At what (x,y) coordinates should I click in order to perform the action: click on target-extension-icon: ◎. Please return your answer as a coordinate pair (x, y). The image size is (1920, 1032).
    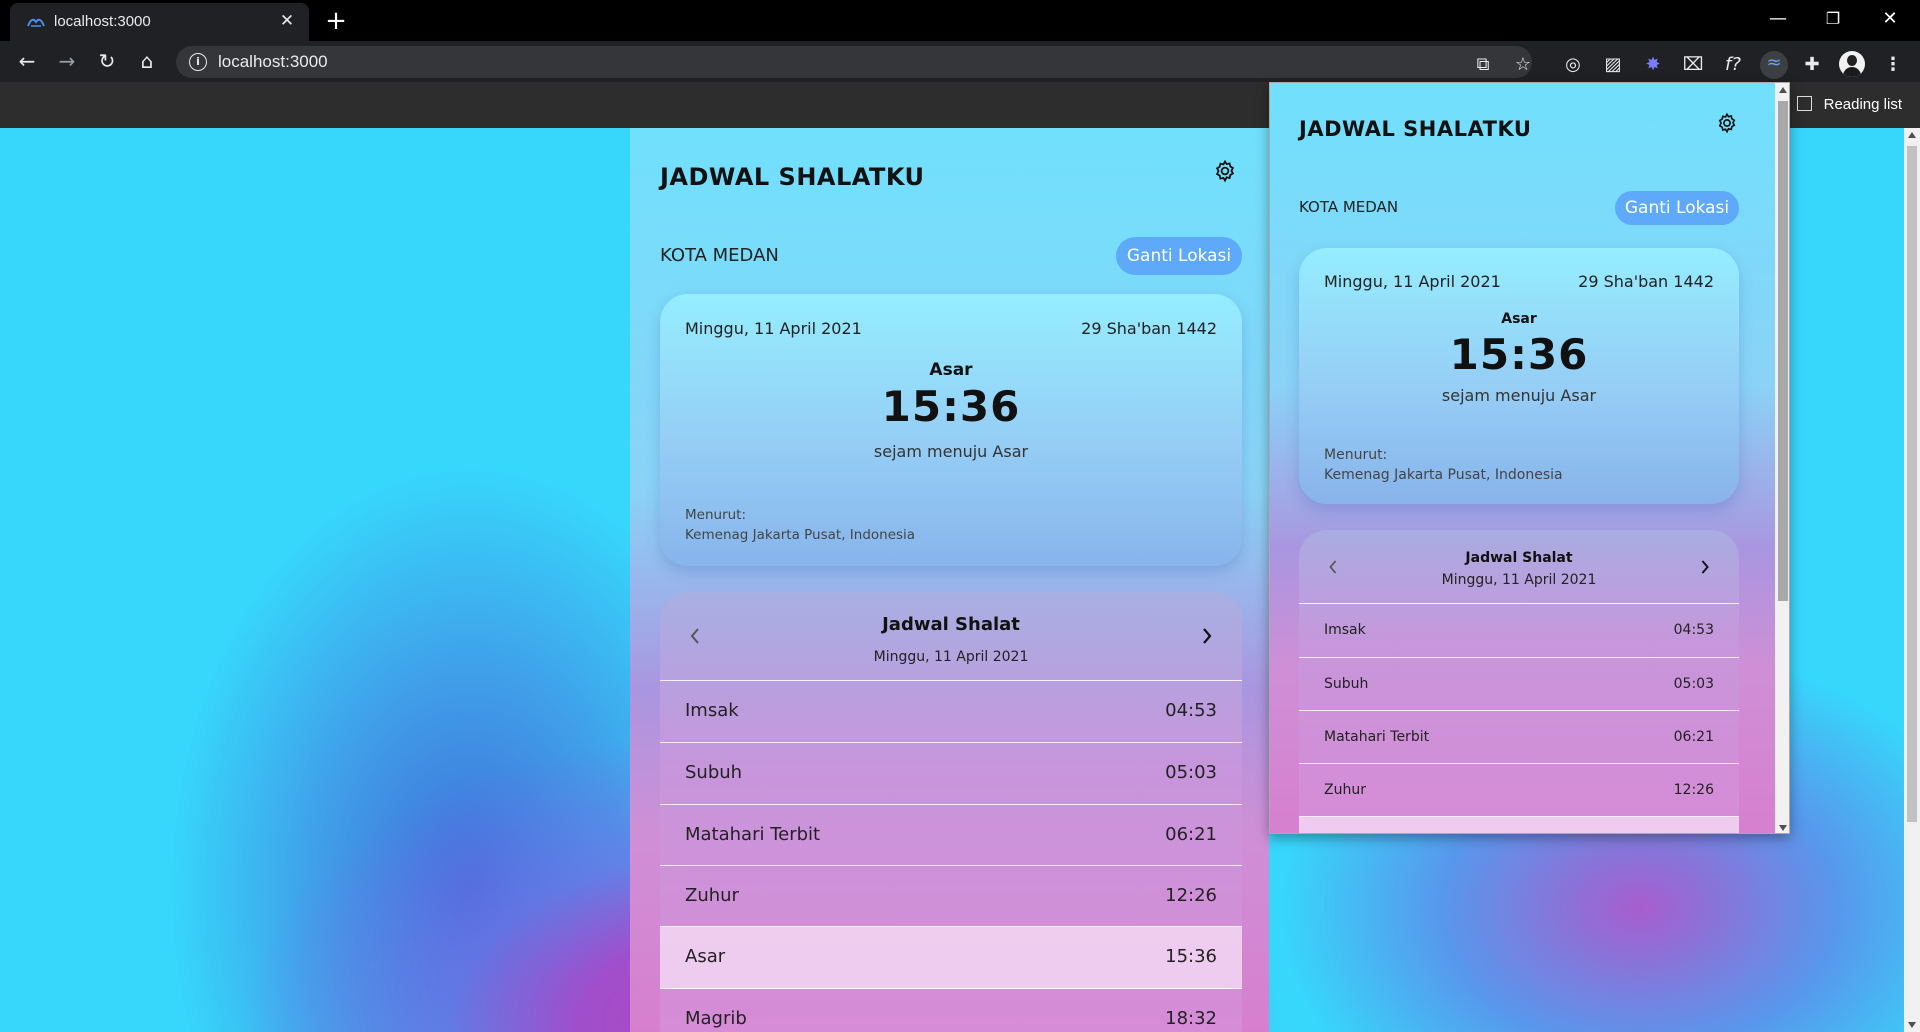
    Looking at the image, I should click on (1573, 65).